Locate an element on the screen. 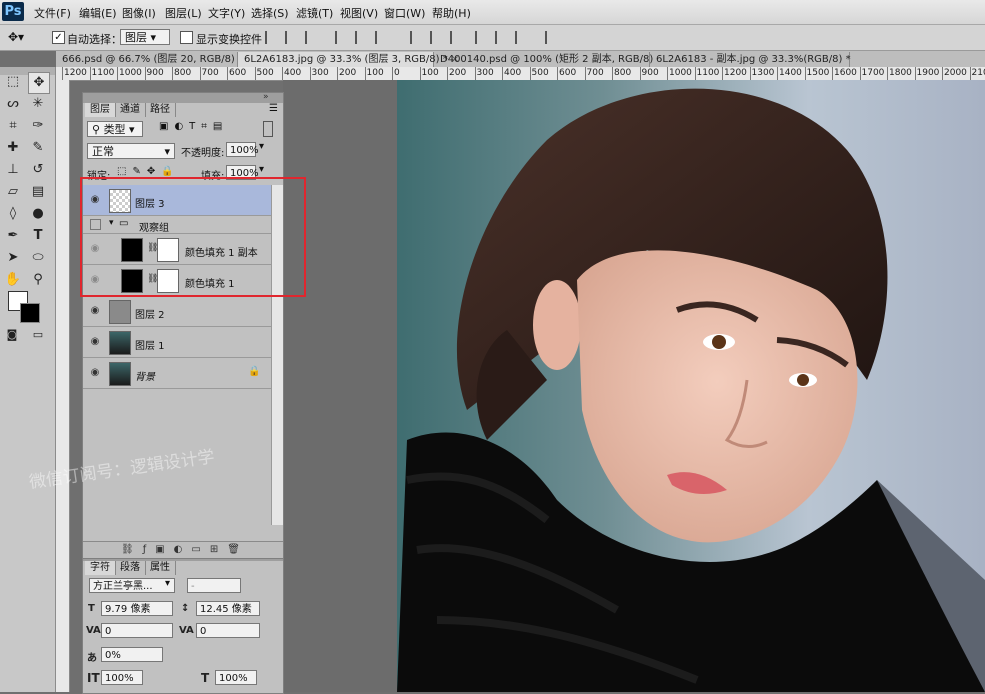  lasso-tool-icon: ᔕ is located at coordinates (13, 104).